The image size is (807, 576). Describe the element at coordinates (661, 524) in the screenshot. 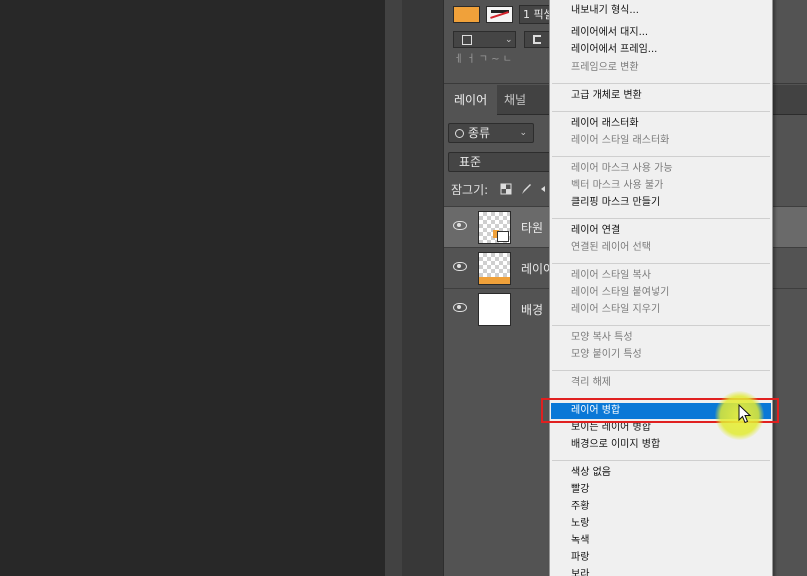

I see `menu-item-color-yellow: 노랑` at that location.